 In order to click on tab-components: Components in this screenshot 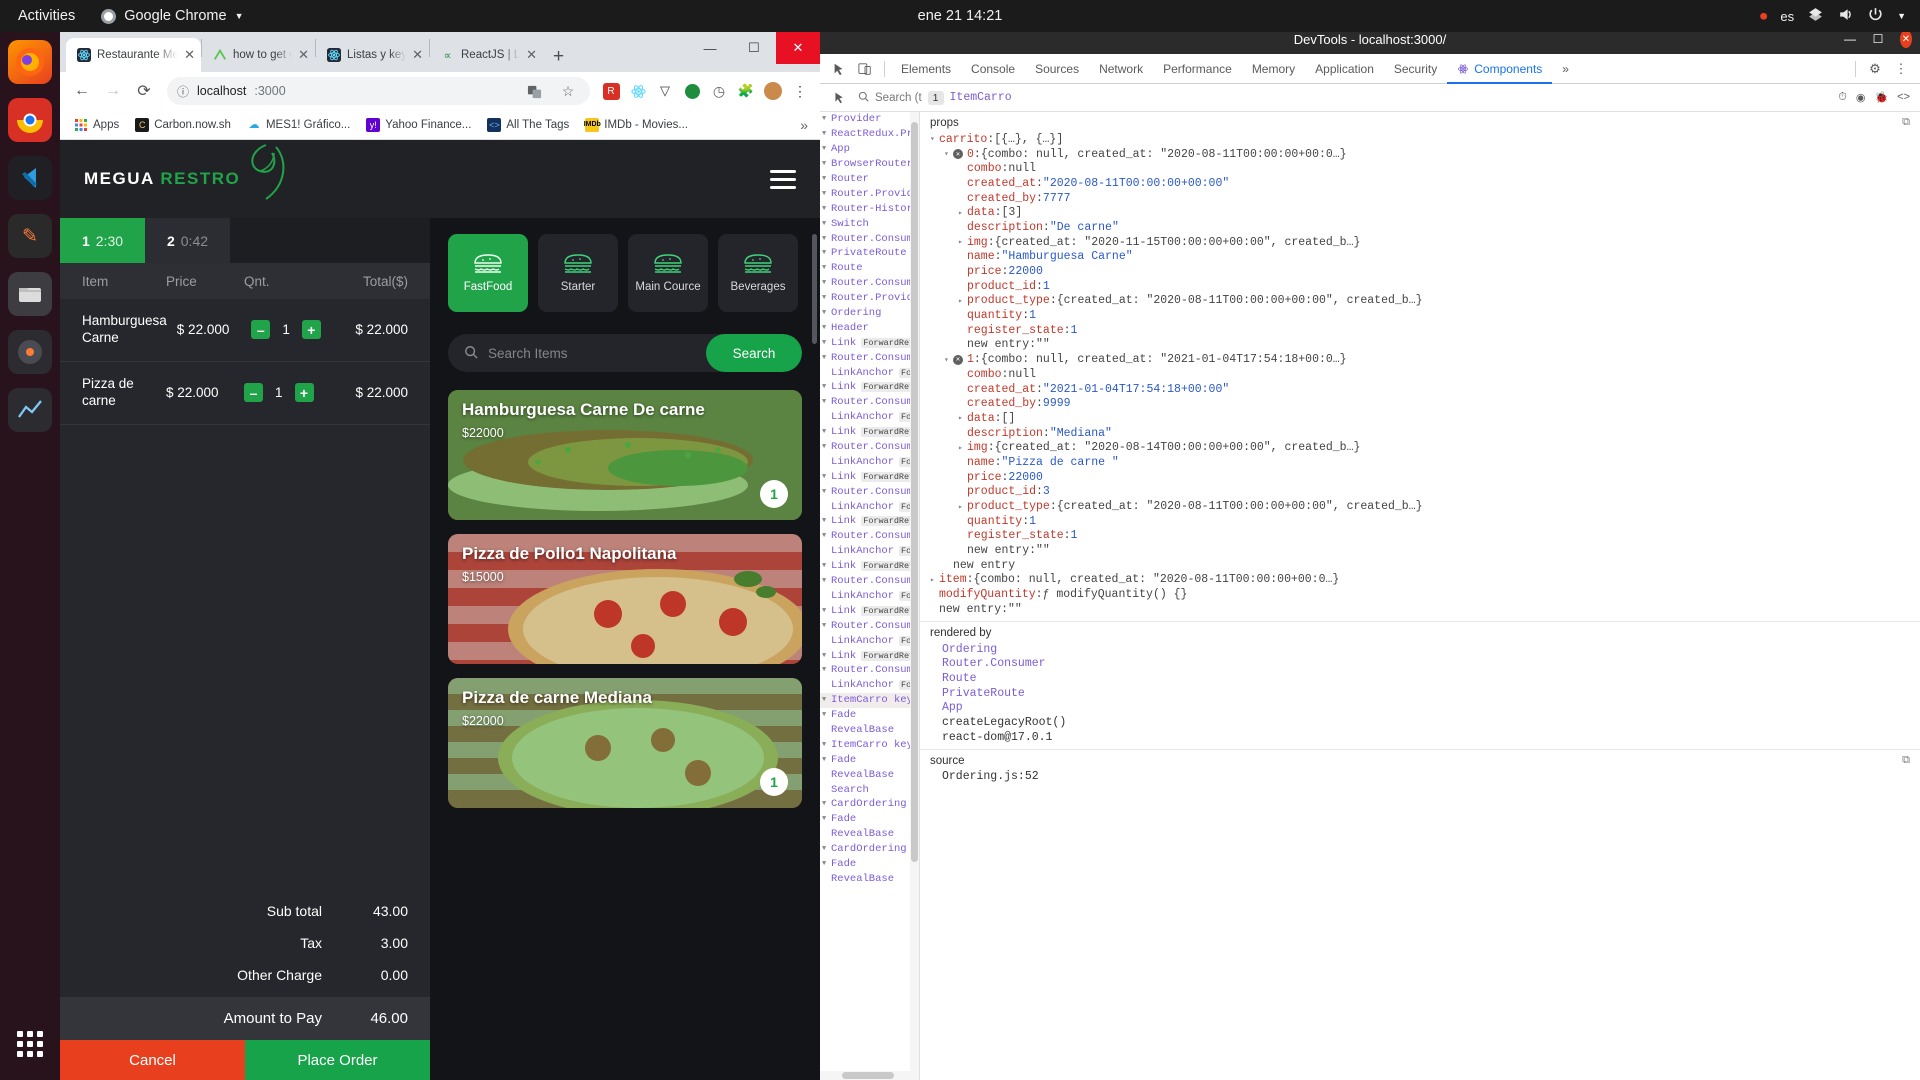, I will do `click(1499, 69)`.